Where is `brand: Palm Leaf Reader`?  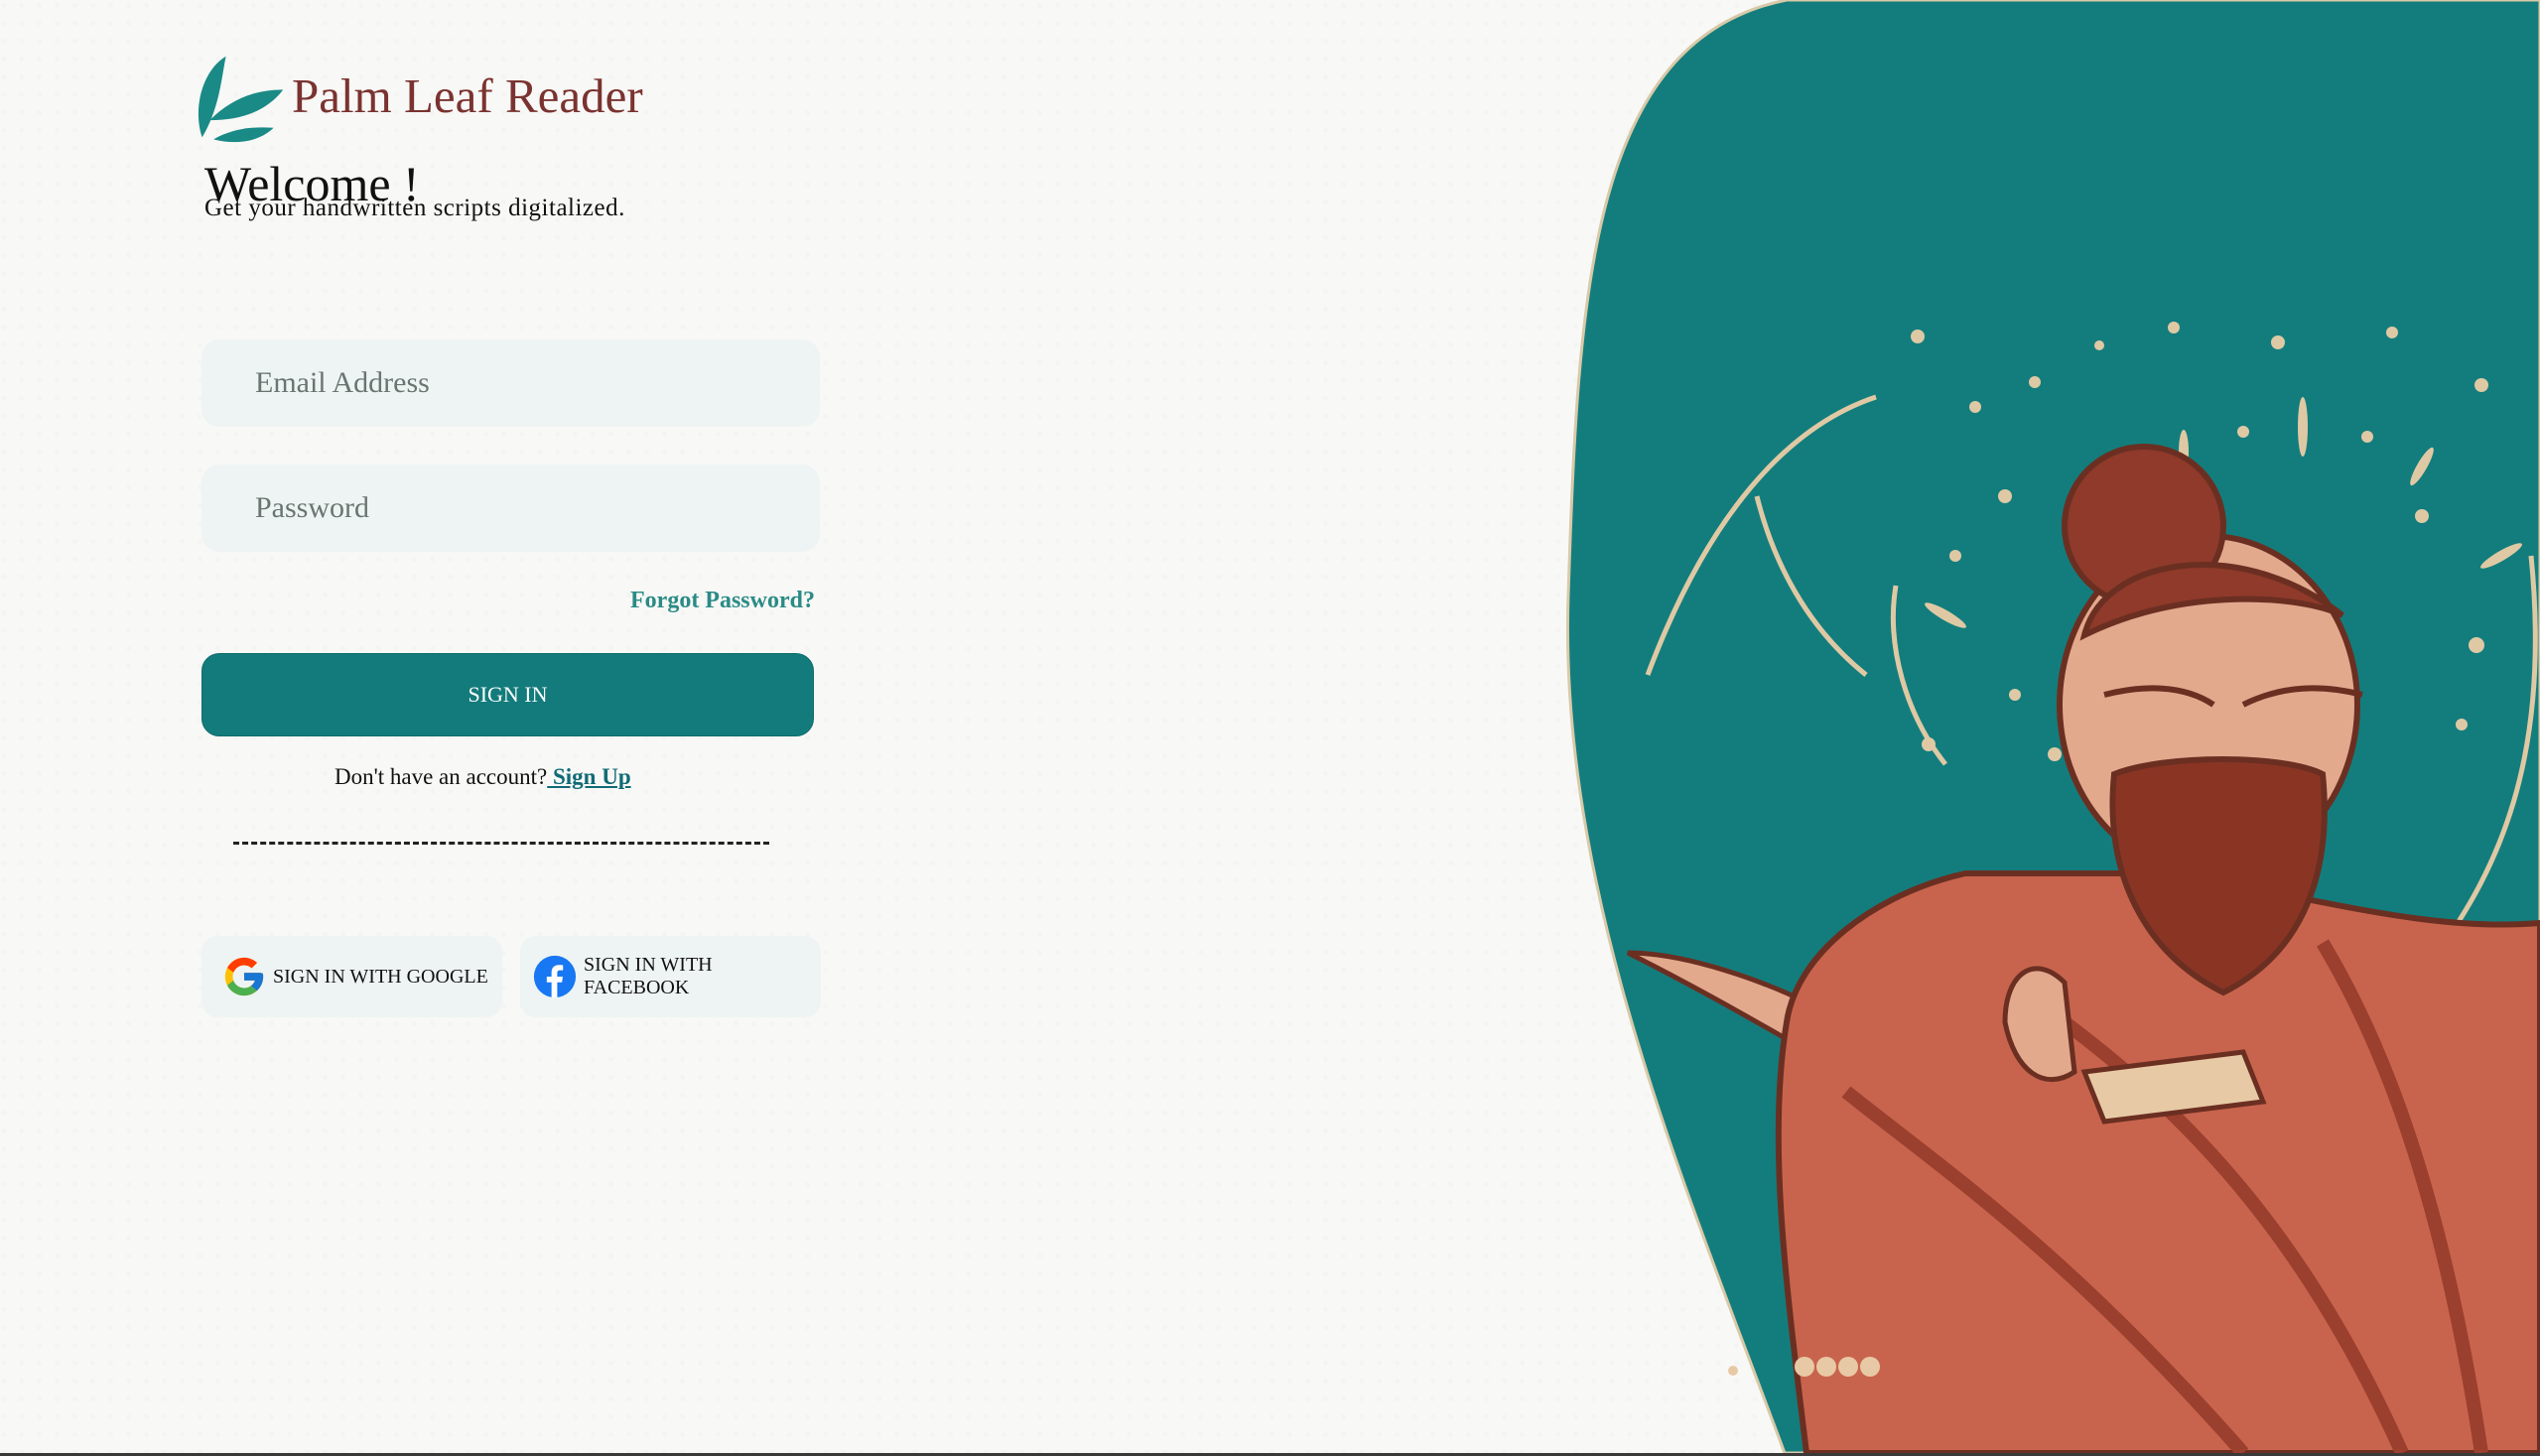
brand: Palm Leaf Reader is located at coordinates (418, 99).